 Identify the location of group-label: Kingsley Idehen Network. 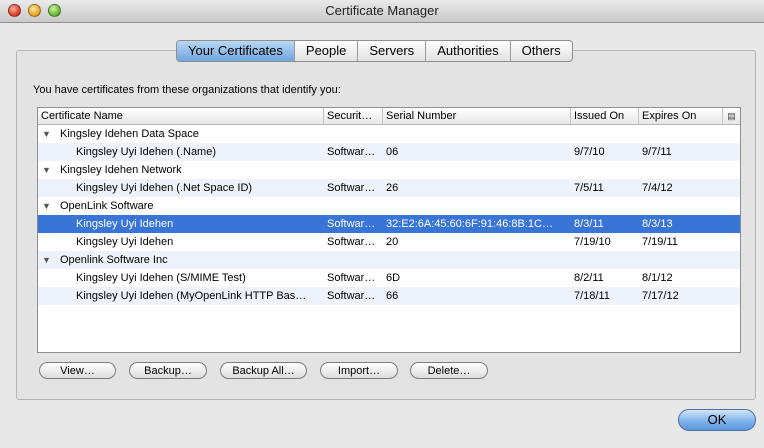
(121, 170).